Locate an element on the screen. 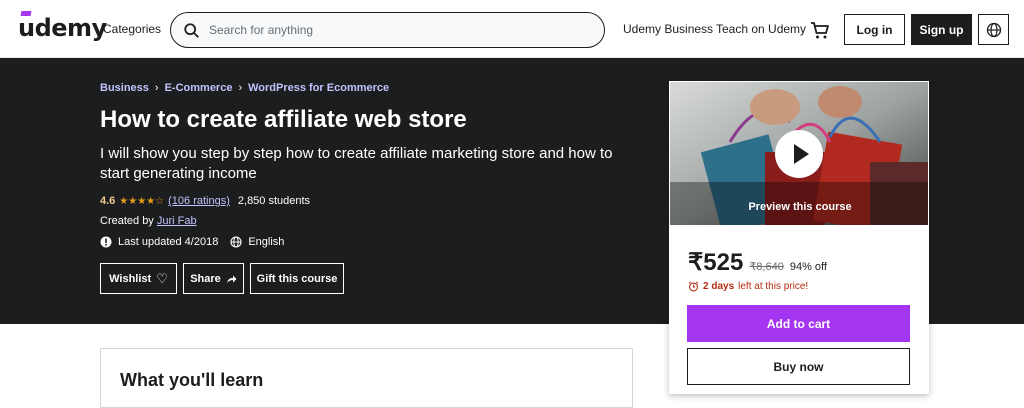 The height and width of the screenshot is (408, 1024). original-price: ₹8,640 is located at coordinates (766, 267).